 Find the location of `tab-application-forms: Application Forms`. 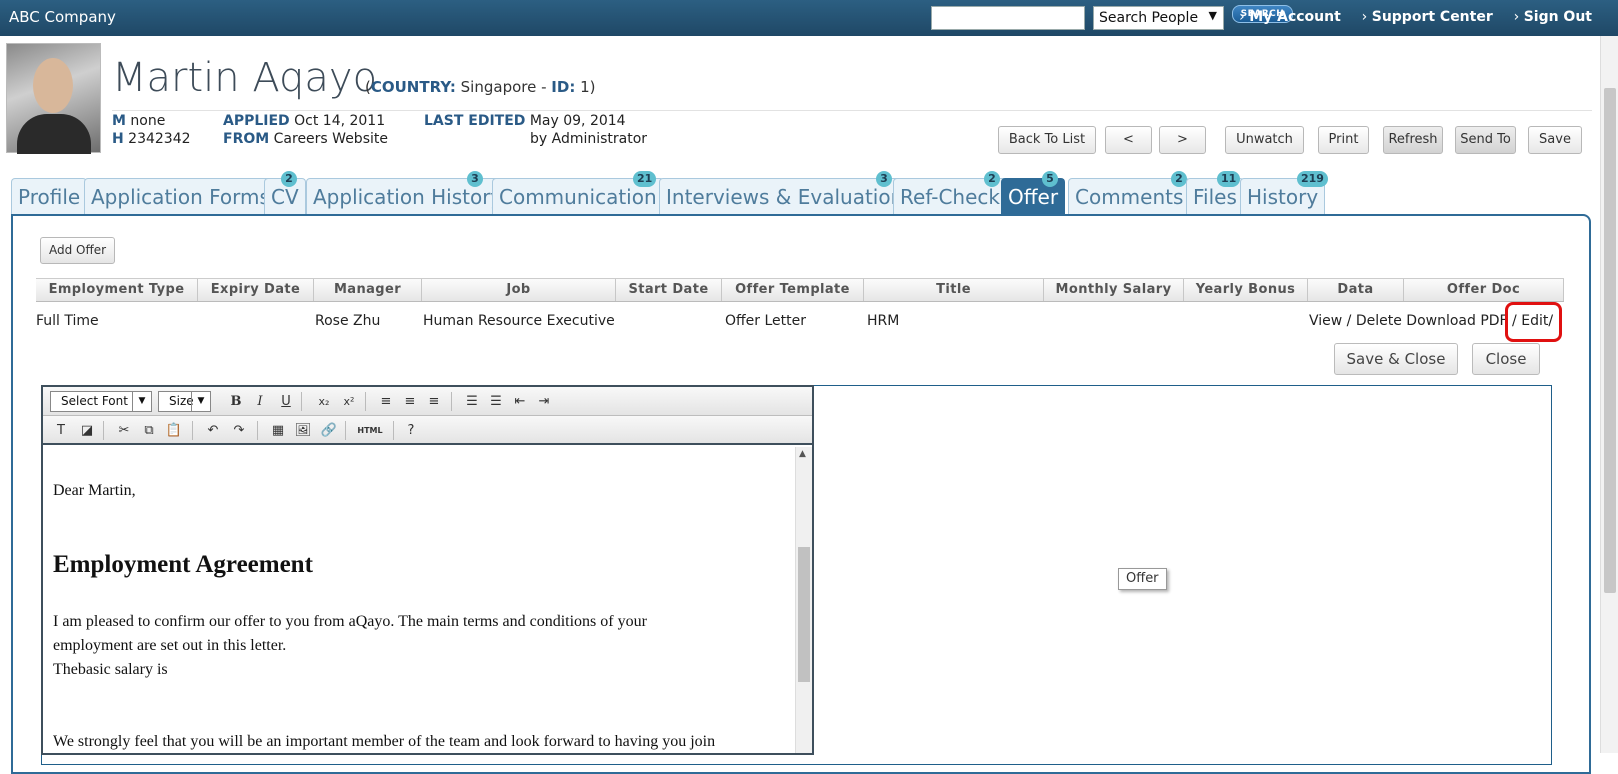

tab-application-forms: Application Forms is located at coordinates (180, 196).